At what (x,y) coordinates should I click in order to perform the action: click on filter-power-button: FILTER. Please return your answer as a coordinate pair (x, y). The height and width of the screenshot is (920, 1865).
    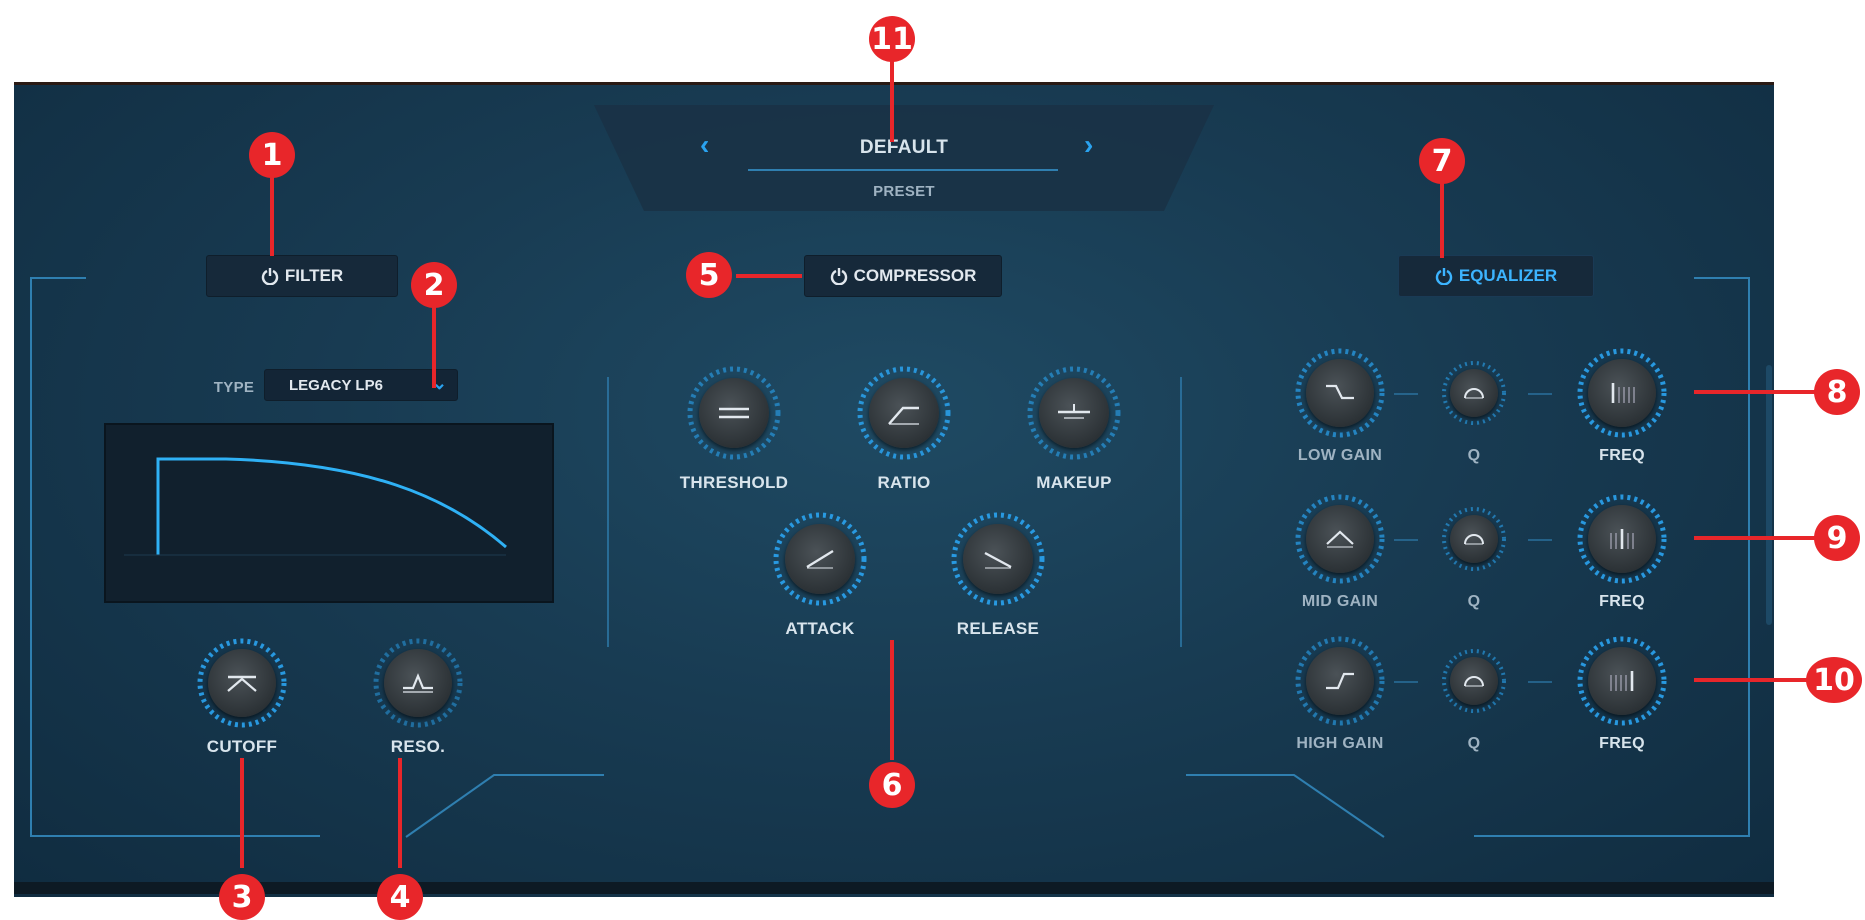
    Looking at the image, I should click on (302, 276).